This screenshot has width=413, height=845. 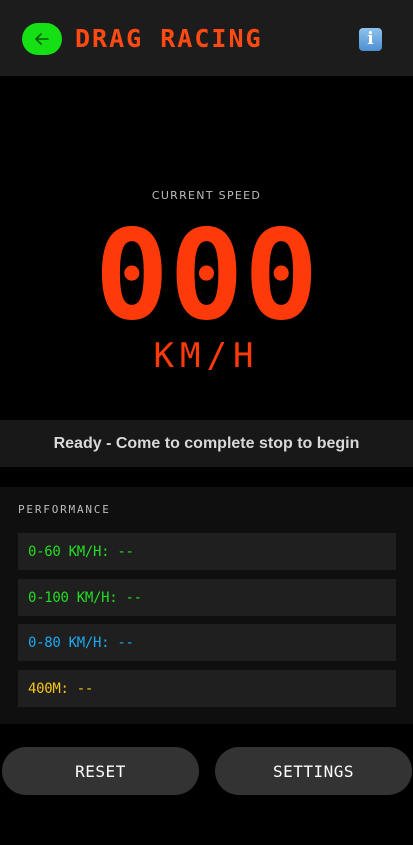 What do you see at coordinates (85, 597) in the screenshot?
I see `metric-label: 0-100 KM/H: --` at bounding box center [85, 597].